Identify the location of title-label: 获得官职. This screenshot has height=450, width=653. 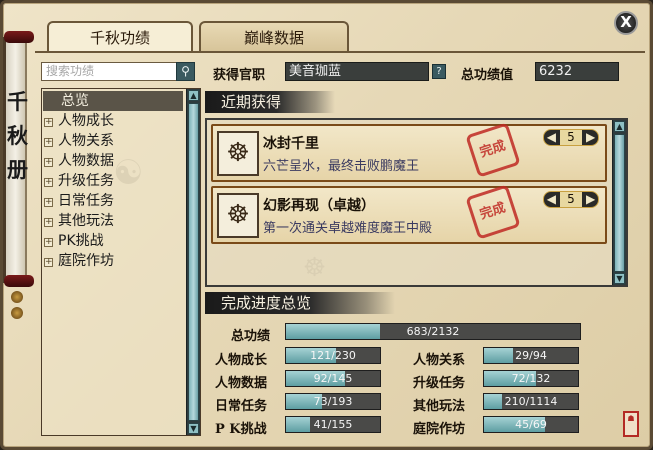
(239, 75).